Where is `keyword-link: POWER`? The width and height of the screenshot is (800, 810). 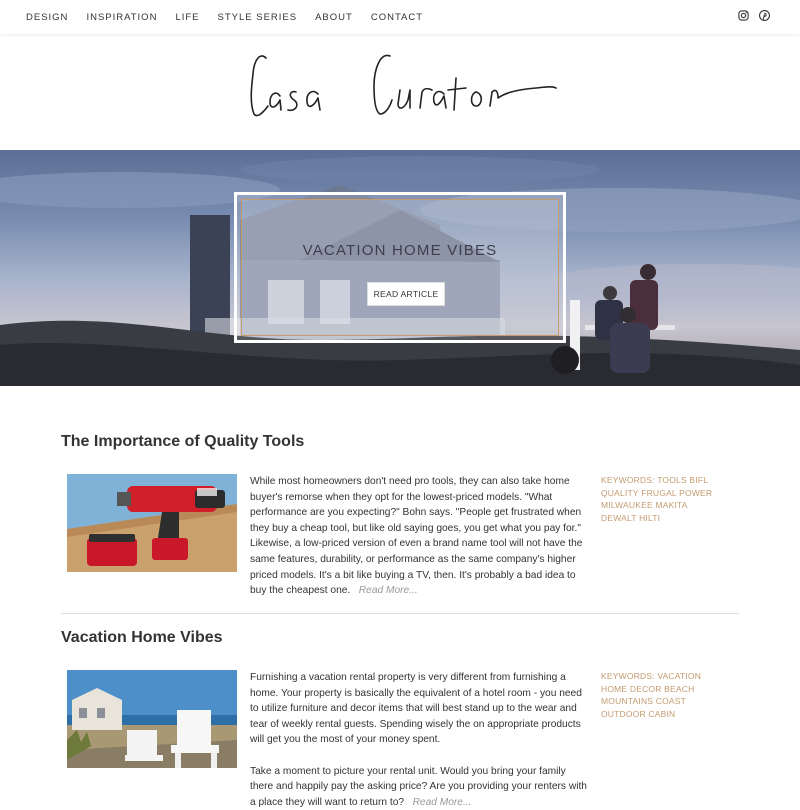 keyword-link: POWER is located at coordinates (695, 493).